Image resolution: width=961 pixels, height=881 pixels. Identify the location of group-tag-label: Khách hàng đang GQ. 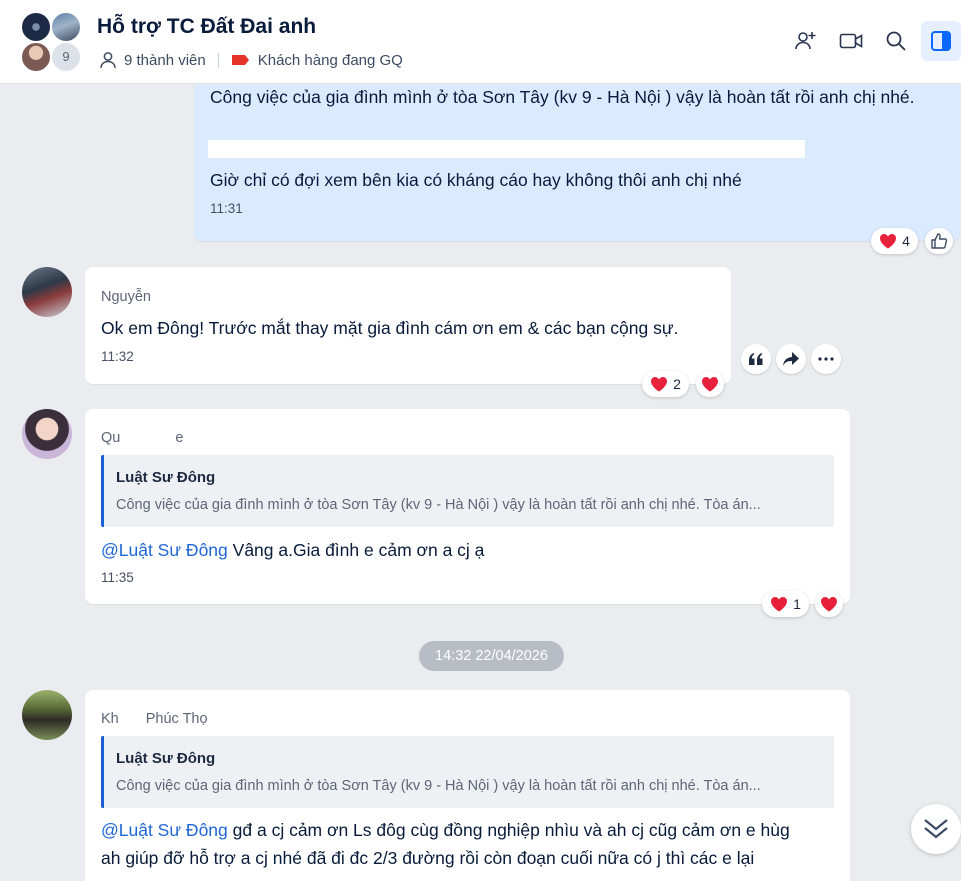
(330, 60).